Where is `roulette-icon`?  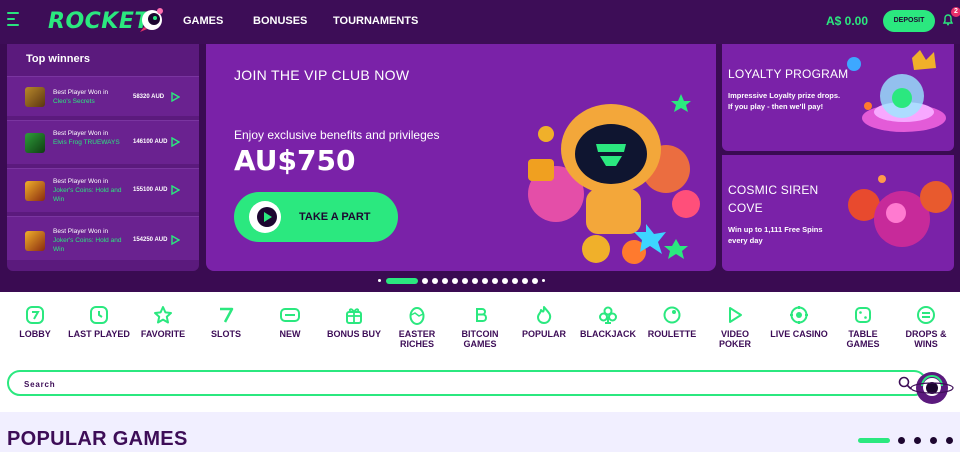
roulette-icon is located at coordinates (672, 315).